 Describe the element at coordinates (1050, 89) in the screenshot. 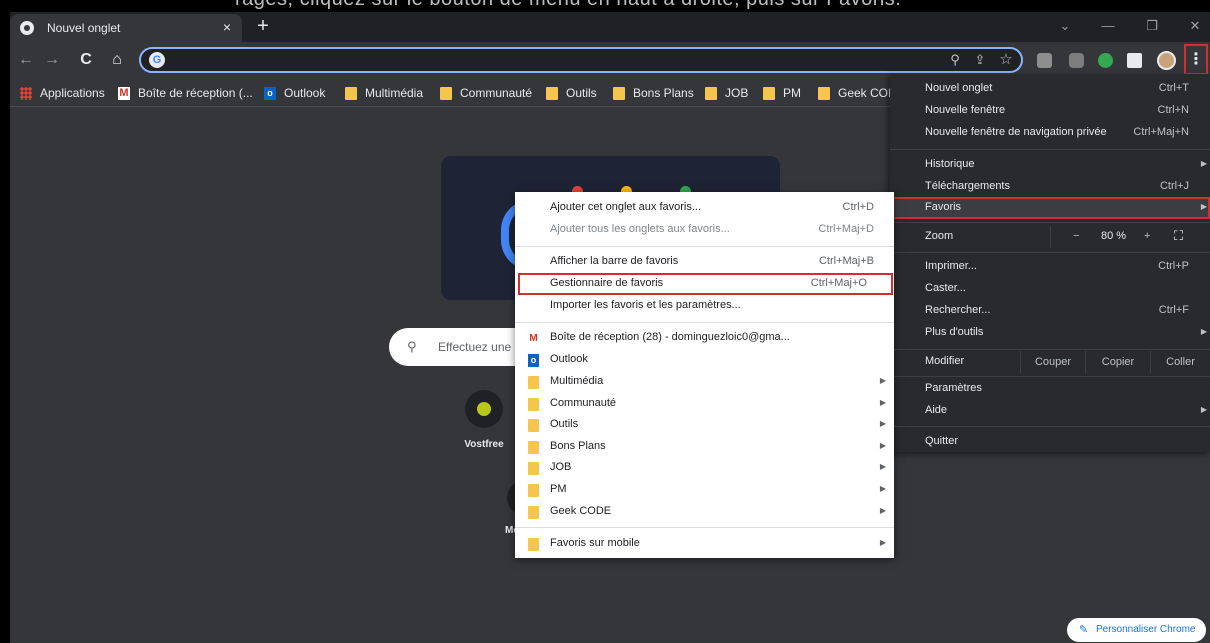

I see `menu-item-new-tab: Nouvel onglet Ctrl+T` at that location.